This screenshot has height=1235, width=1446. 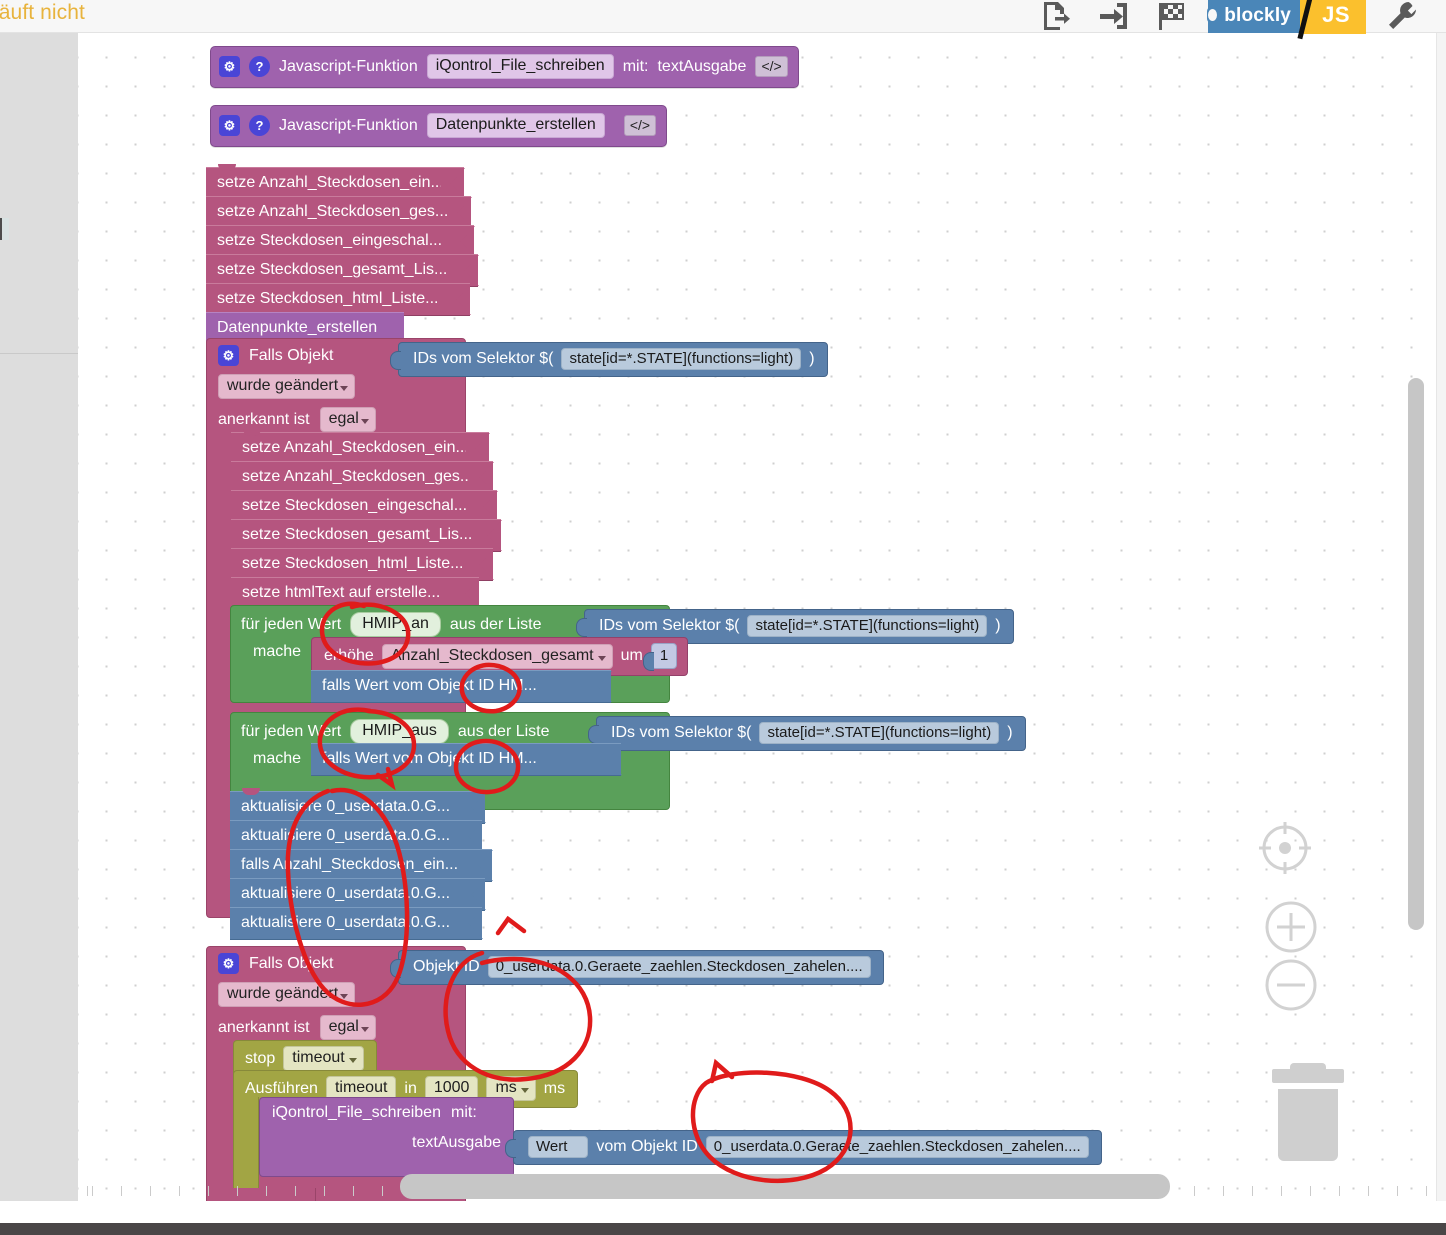 I want to click on blockly-label: blockly, so click(x=1254, y=16).